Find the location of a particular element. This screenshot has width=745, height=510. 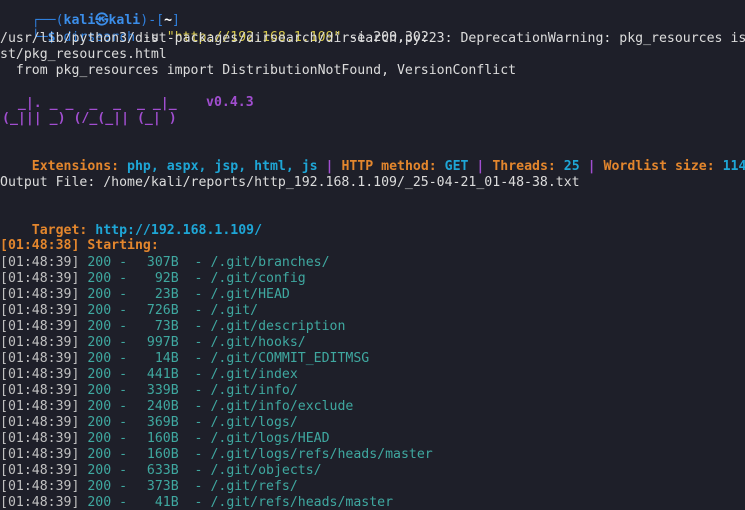

result-path: /.git/refs/heads/master is located at coordinates (302, 502).